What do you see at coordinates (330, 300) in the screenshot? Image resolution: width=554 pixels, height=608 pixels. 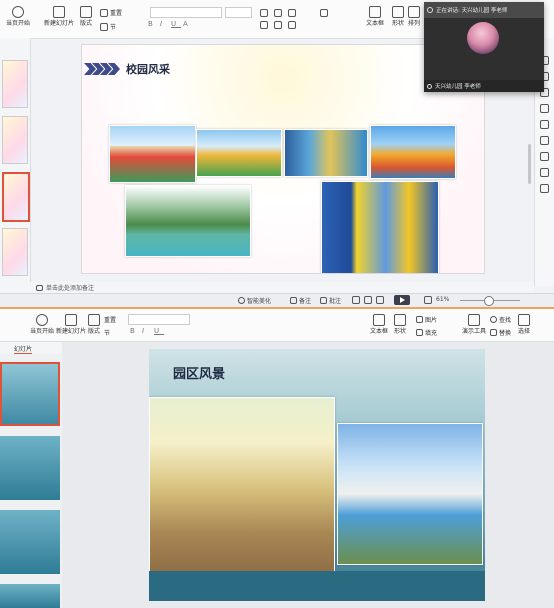 I see `comments-button: 批注` at bounding box center [330, 300].